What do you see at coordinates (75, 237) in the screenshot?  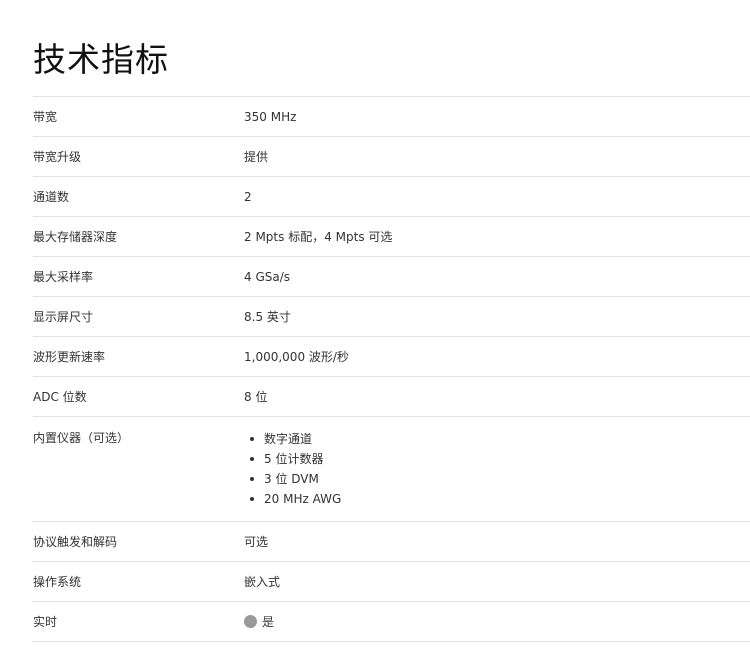 I see `spec-label: 最大存储器深度` at bounding box center [75, 237].